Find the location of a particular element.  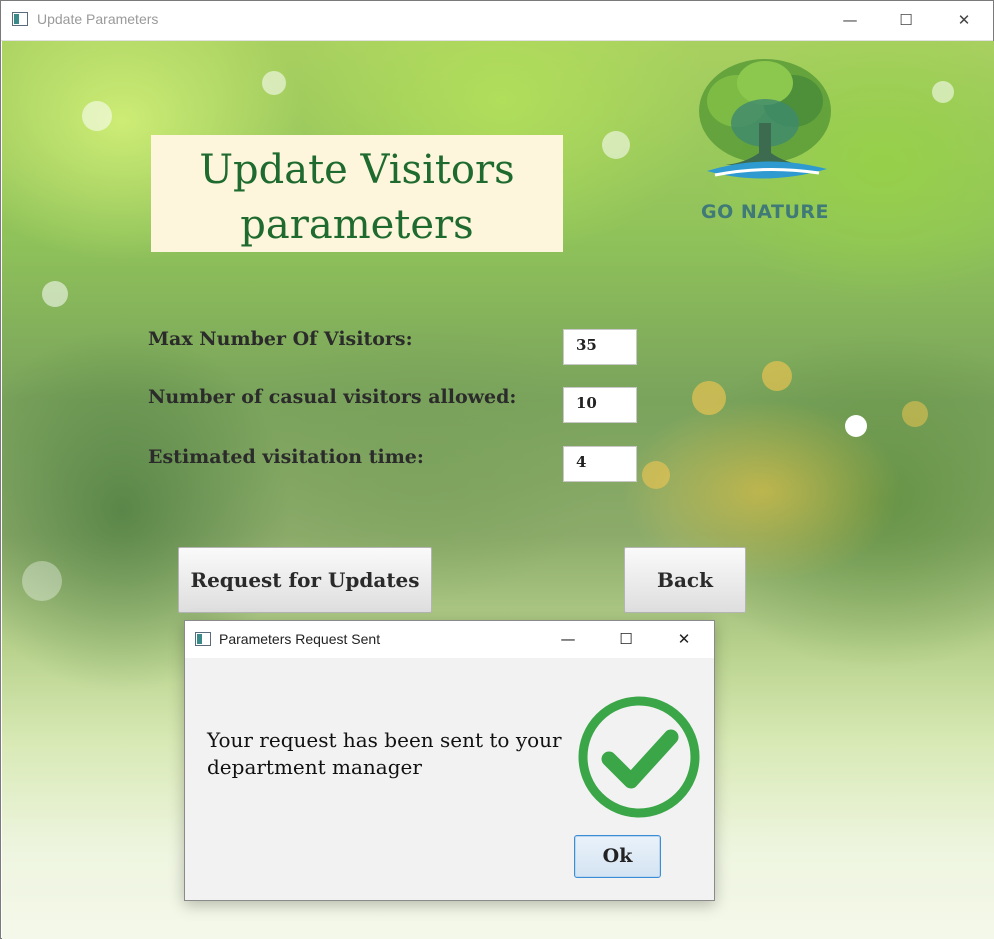

mouse-cursor-indicator is located at coordinates (856, 426).